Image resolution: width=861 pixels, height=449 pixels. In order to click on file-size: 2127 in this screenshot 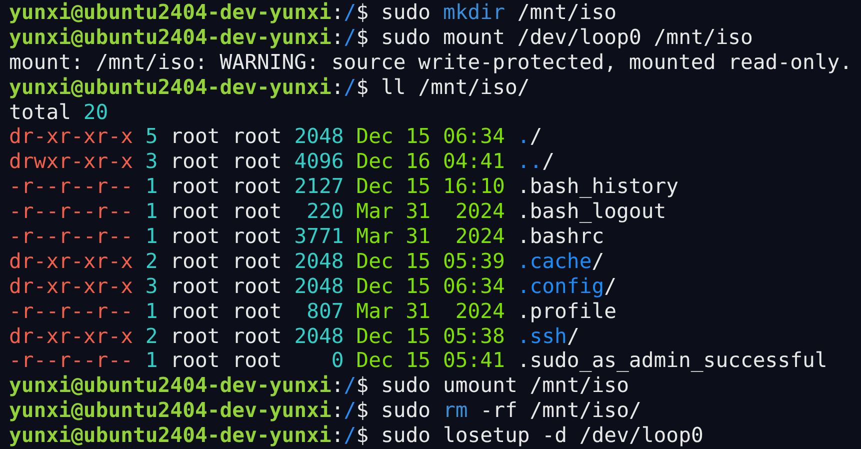, I will do `click(319, 187)`.